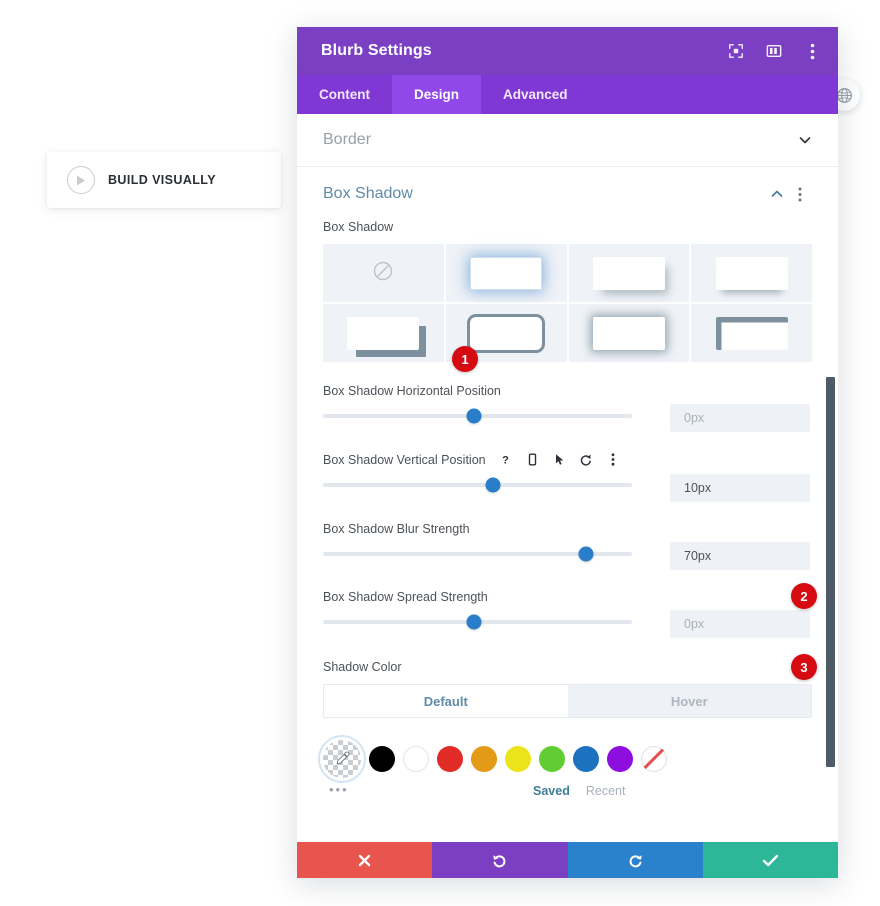 The width and height of the screenshot is (880, 906). I want to click on slider-spread-strength-input: 0px, so click(740, 624).